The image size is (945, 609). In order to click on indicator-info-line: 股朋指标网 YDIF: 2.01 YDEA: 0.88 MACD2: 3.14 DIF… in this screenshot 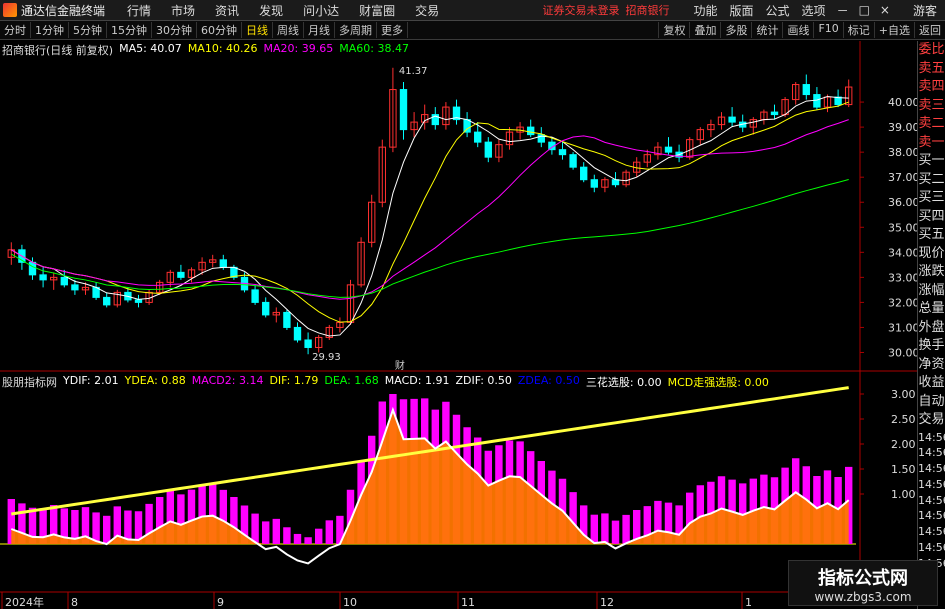, I will do `click(385, 381)`.